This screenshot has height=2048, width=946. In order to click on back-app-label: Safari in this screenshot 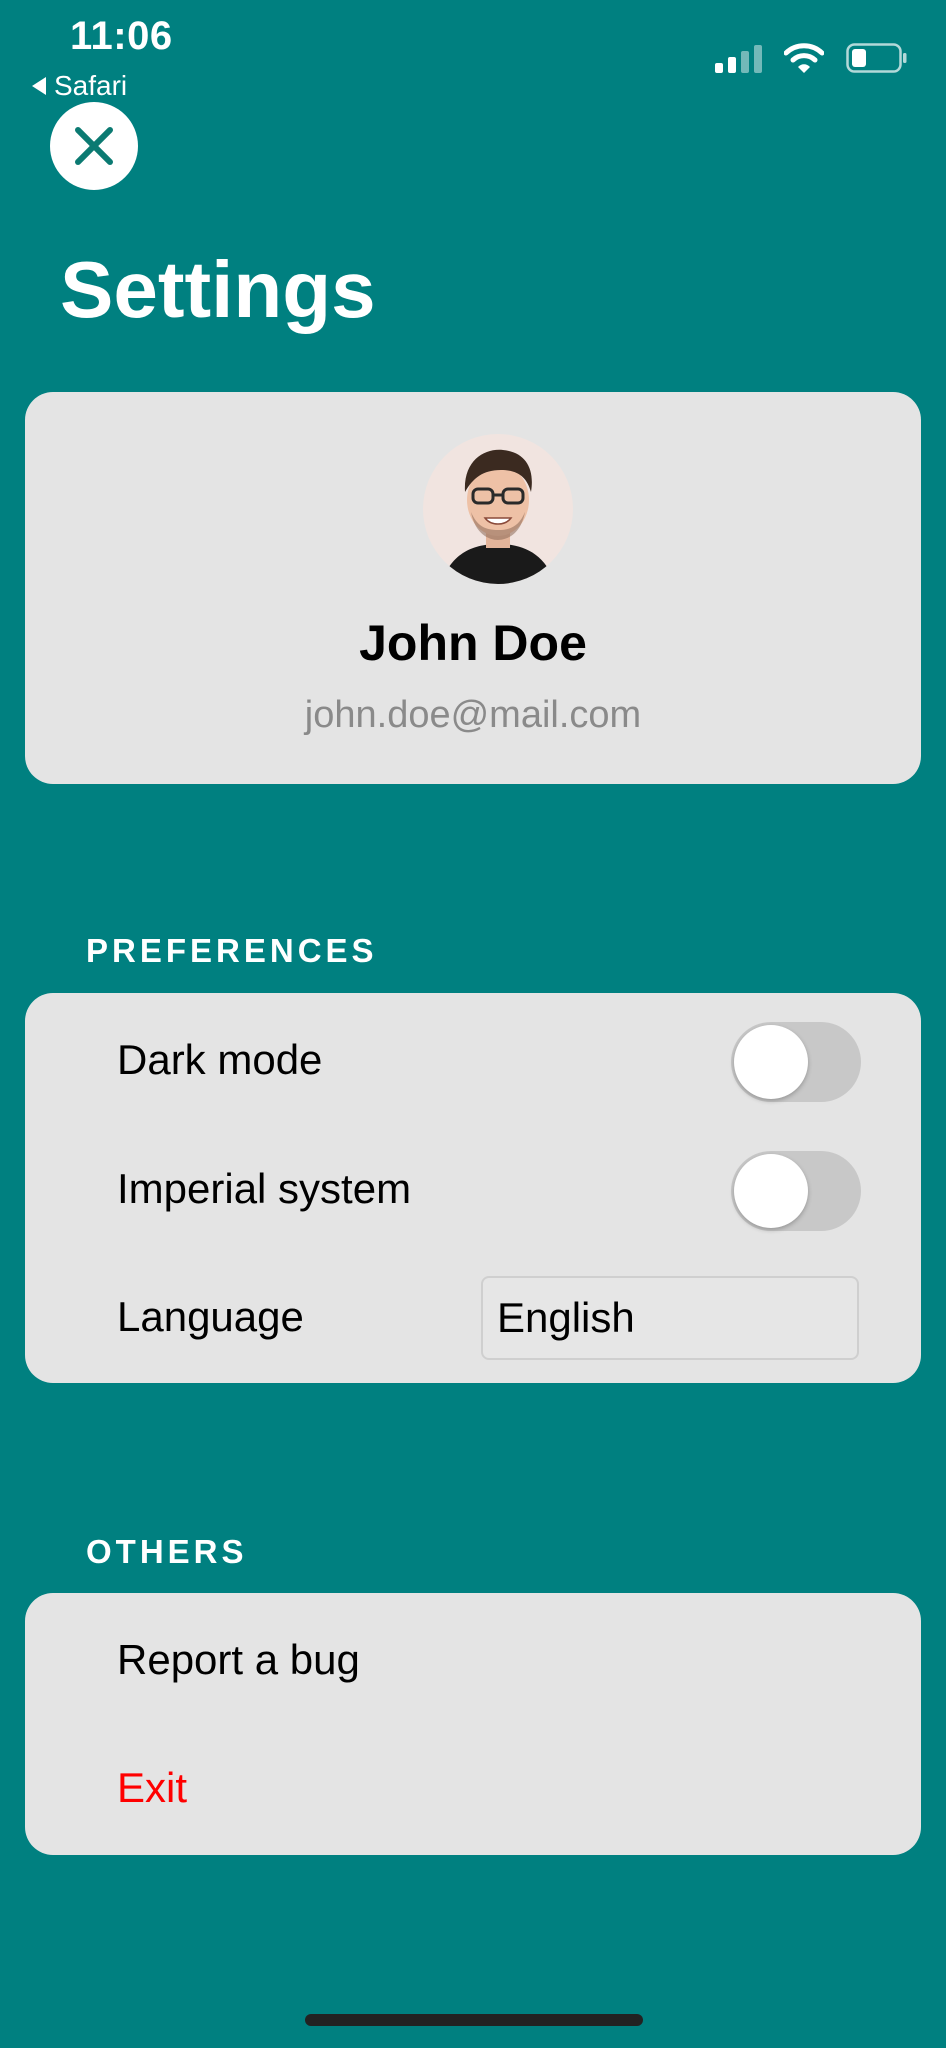, I will do `click(91, 85)`.